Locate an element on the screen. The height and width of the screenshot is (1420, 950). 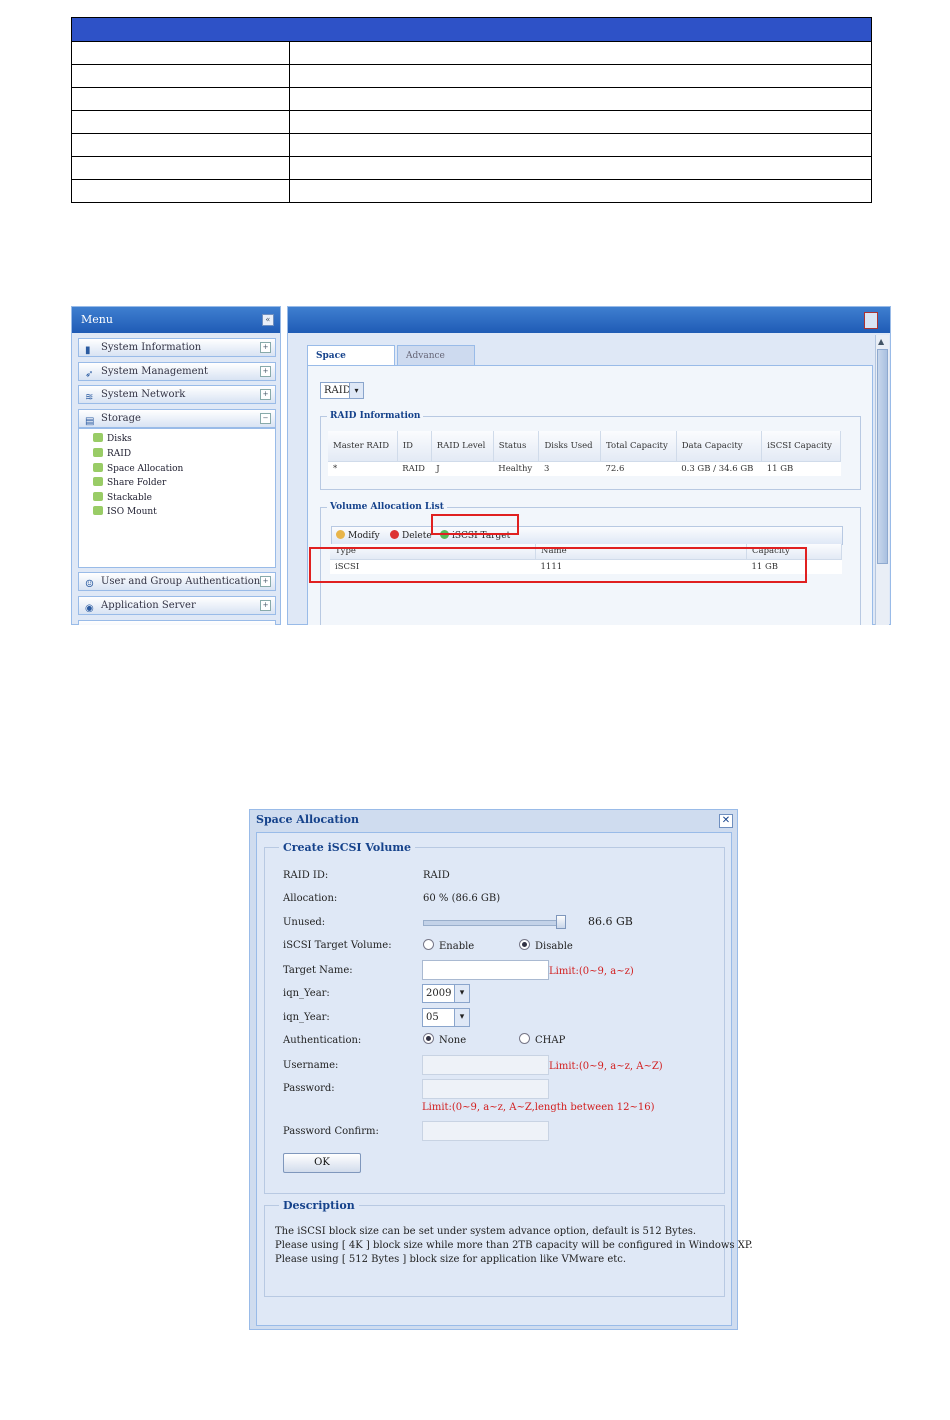
enable-radio: Enable is located at coordinates (448, 945).